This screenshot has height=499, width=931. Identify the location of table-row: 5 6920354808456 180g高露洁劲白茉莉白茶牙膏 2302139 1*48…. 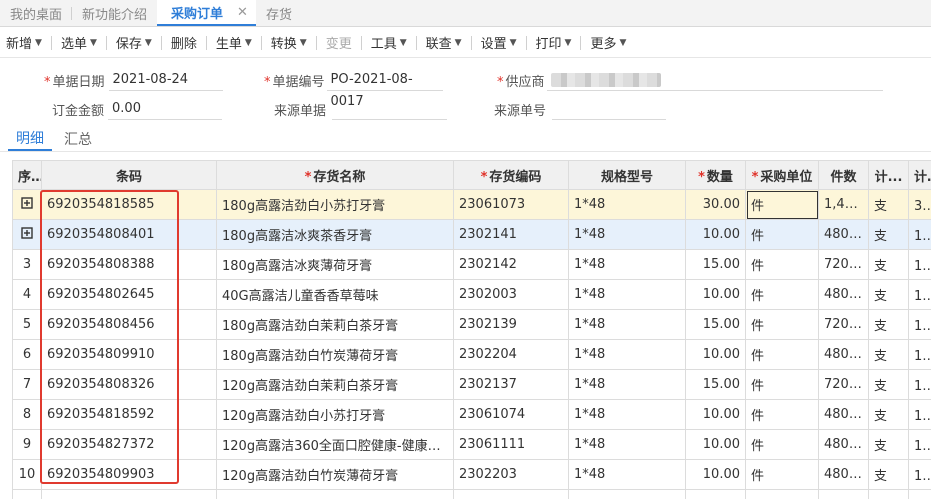
(471, 324).